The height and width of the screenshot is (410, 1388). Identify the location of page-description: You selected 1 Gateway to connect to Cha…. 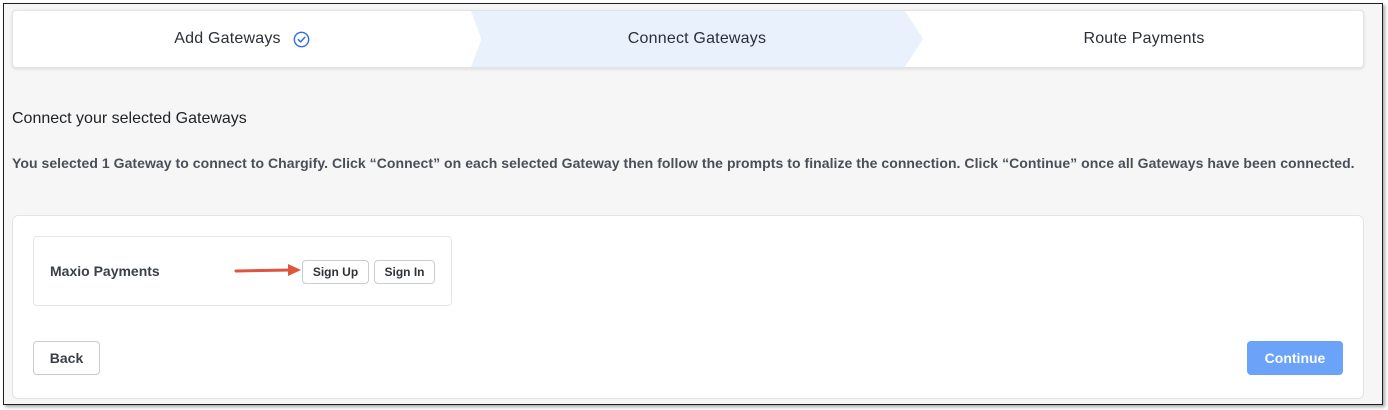
(683, 163).